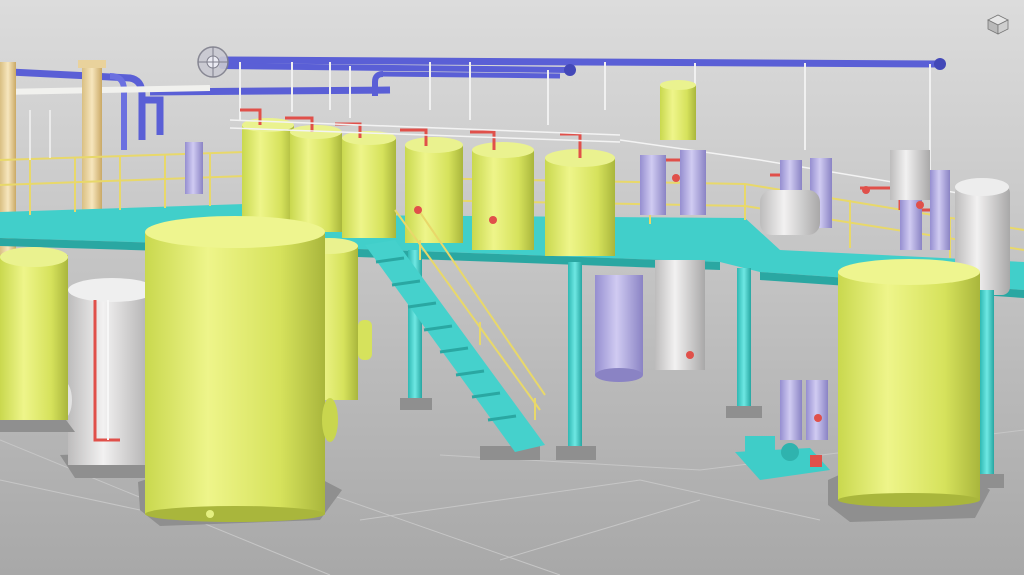 The width and height of the screenshot is (1024, 575). I want to click on large-storage-tank, so click(240, 371).